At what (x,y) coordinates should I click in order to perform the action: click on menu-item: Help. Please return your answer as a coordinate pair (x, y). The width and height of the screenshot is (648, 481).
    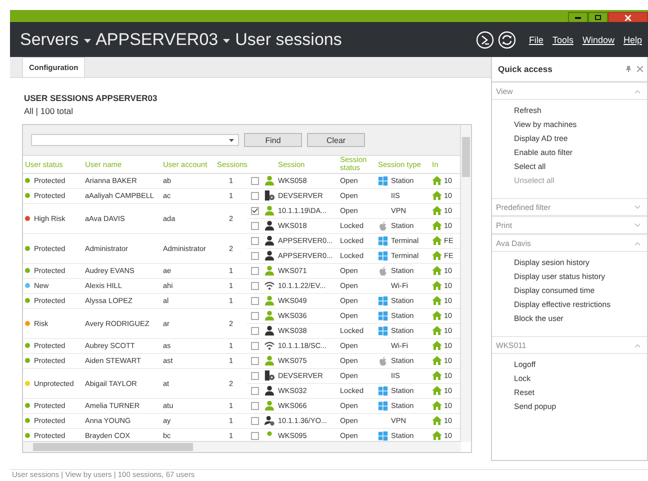
    Looking at the image, I should click on (632, 39).